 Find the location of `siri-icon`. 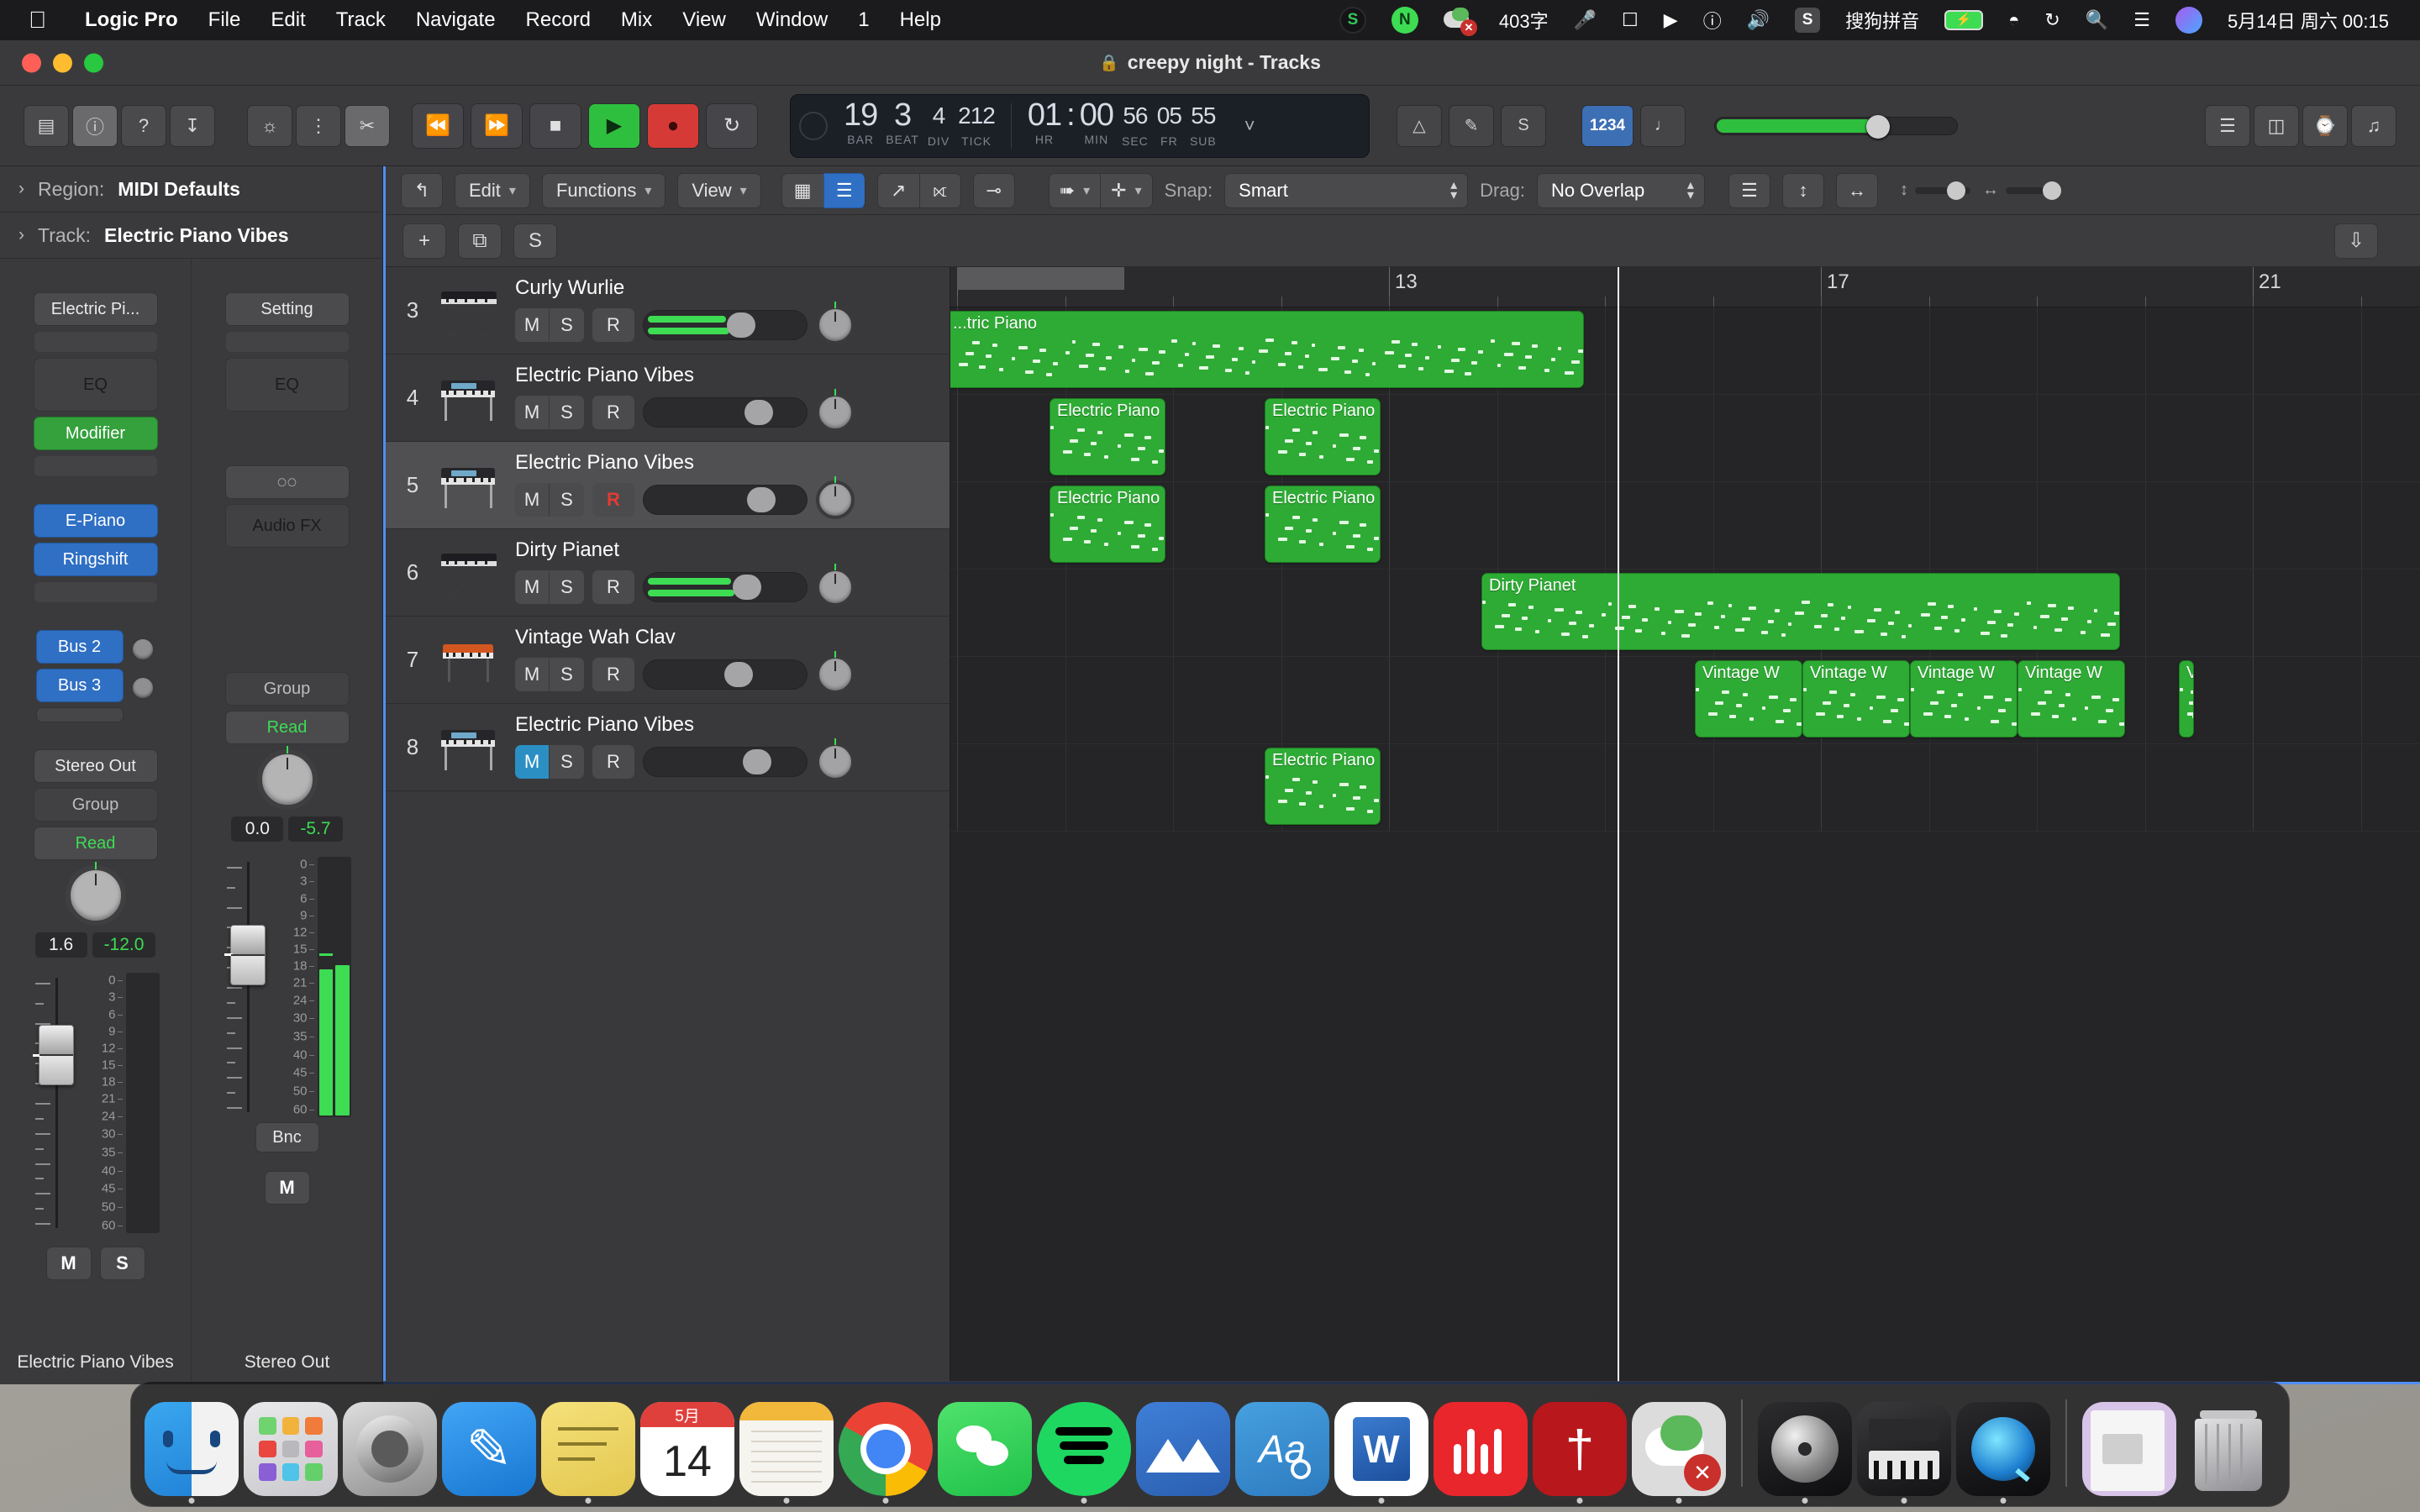

siri-icon is located at coordinates (2189, 20).